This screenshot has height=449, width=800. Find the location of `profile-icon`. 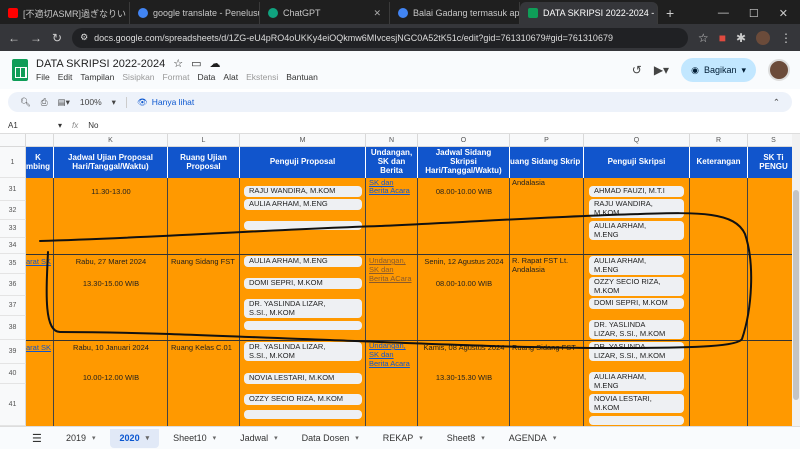

profile-icon is located at coordinates (763, 37).